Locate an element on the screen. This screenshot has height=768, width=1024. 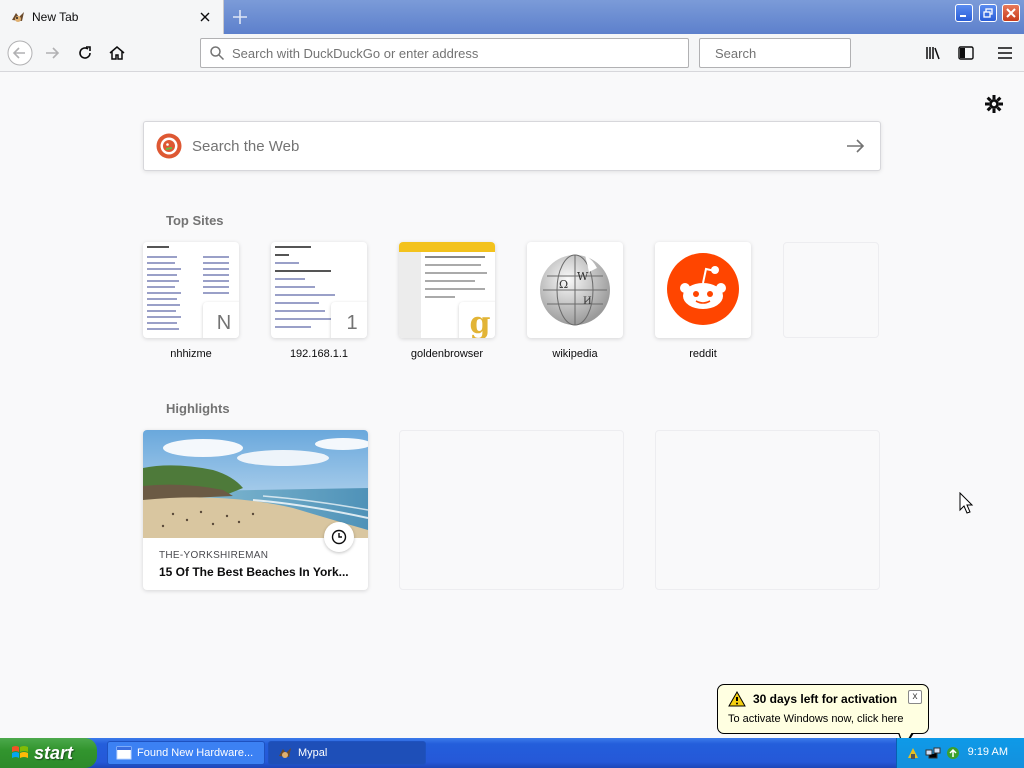
site-label: goldenbrowser is located at coordinates (447, 354).